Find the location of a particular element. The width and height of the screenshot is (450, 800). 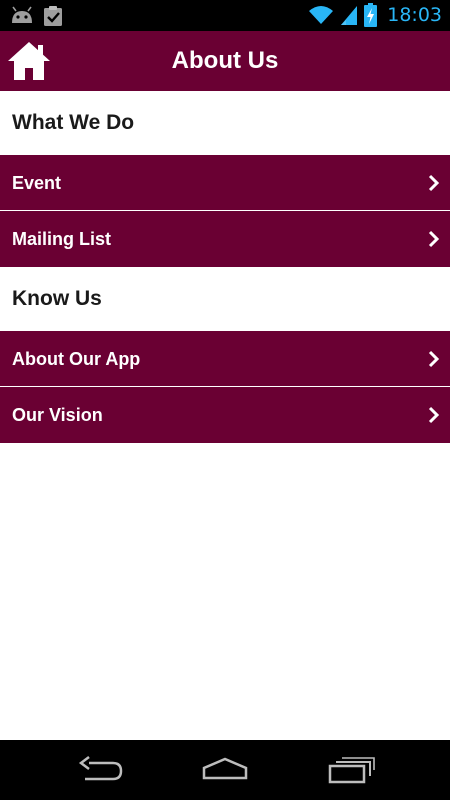

clipboard-check-icon is located at coordinates (53, 16).